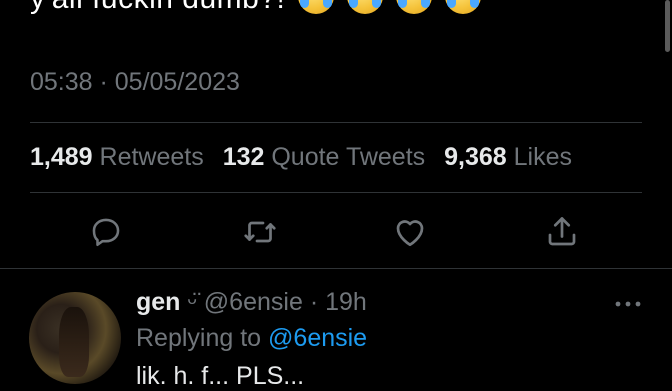 Image resolution: width=672 pixels, height=391 pixels. What do you see at coordinates (346, 302) in the screenshot?
I see `reply-age: 19h` at bounding box center [346, 302].